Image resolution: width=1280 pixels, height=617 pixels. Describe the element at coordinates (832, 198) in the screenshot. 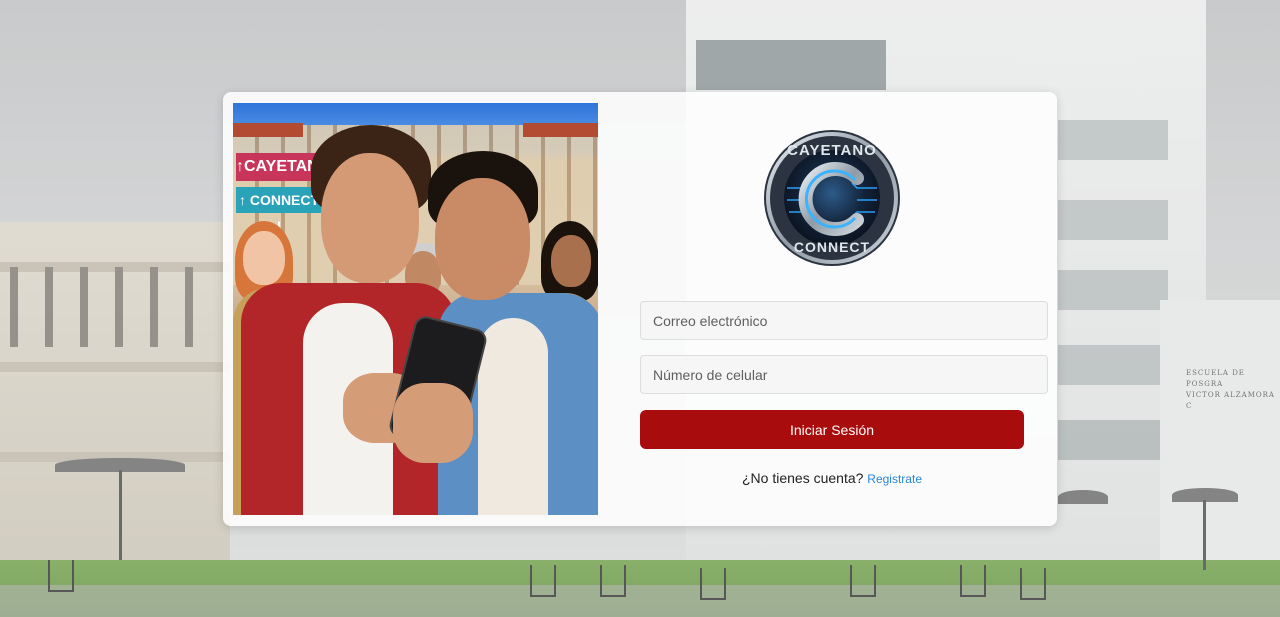

I see `cayetano-connect-logo: CAYETANO CONNECT` at that location.